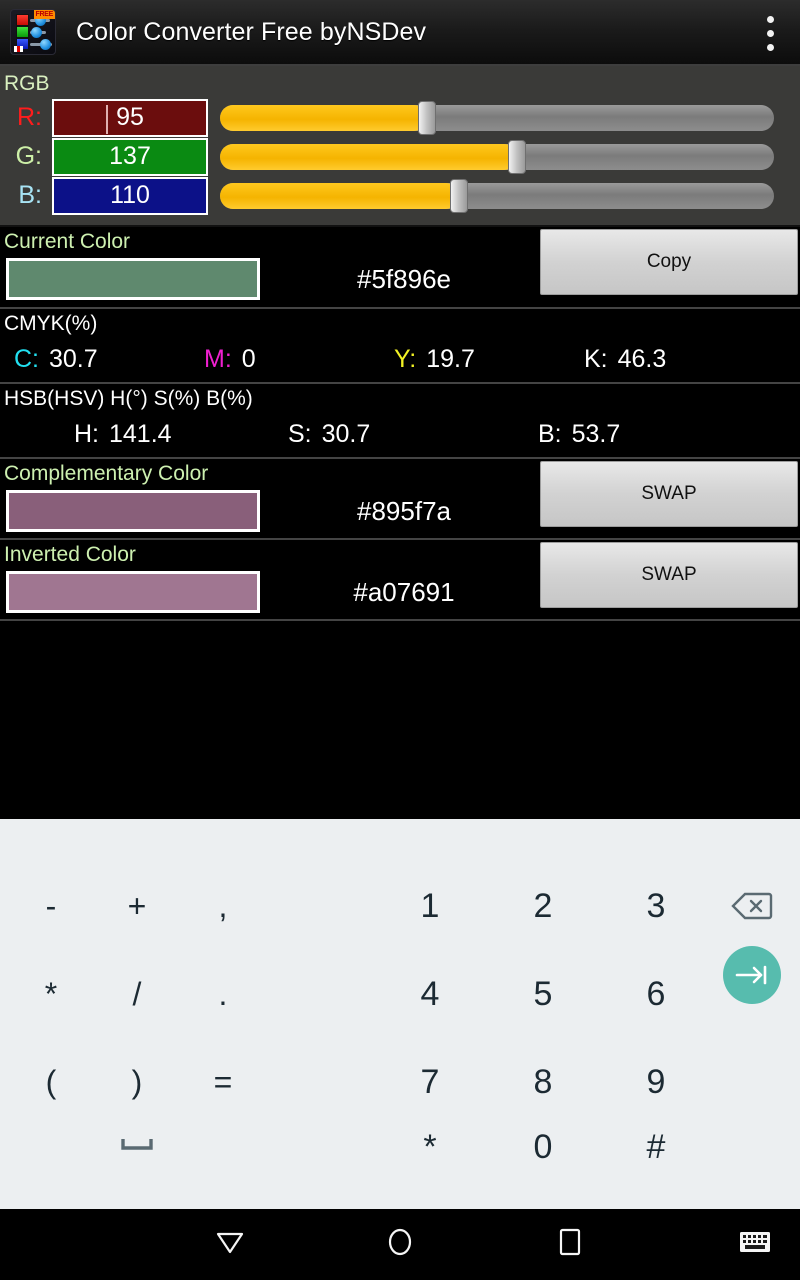 Image resolution: width=800 pixels, height=1280 pixels. What do you see at coordinates (656, 1082) in the screenshot?
I see `key-9: 9` at bounding box center [656, 1082].